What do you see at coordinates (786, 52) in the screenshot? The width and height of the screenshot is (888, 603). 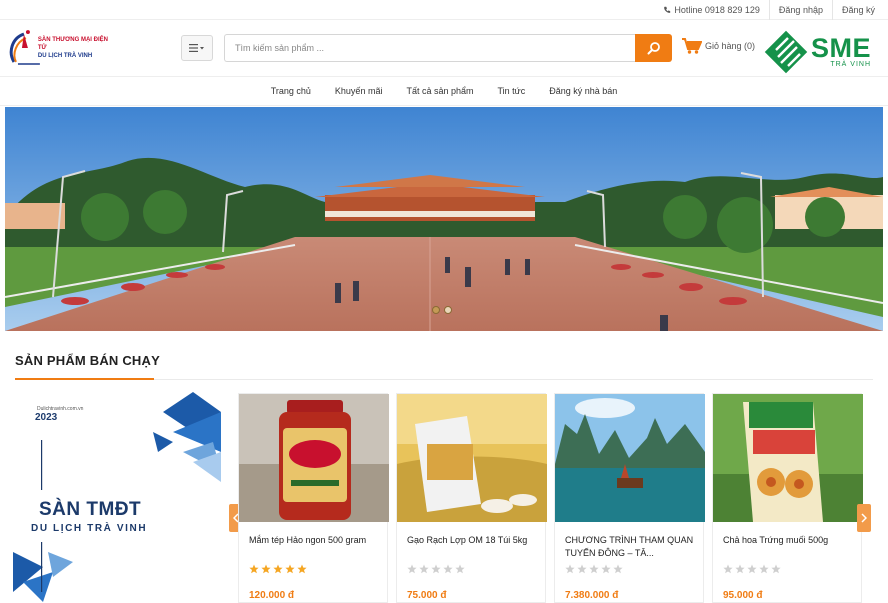 I see `sme-logo-icon` at bounding box center [786, 52].